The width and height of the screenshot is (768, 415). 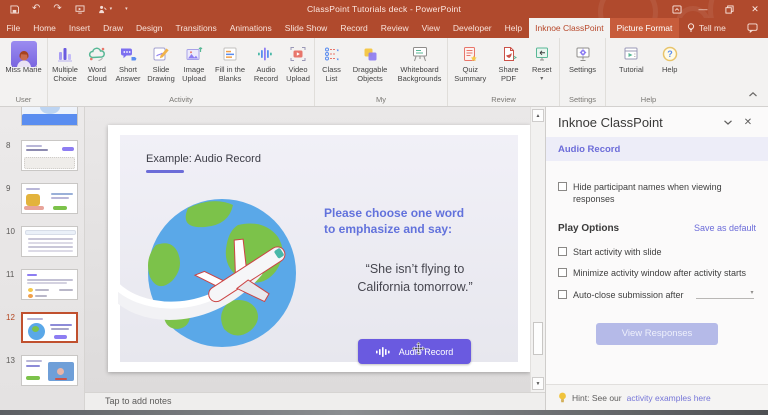 What do you see at coordinates (631, 54) in the screenshot?
I see `tutorial-icon` at bounding box center [631, 54].